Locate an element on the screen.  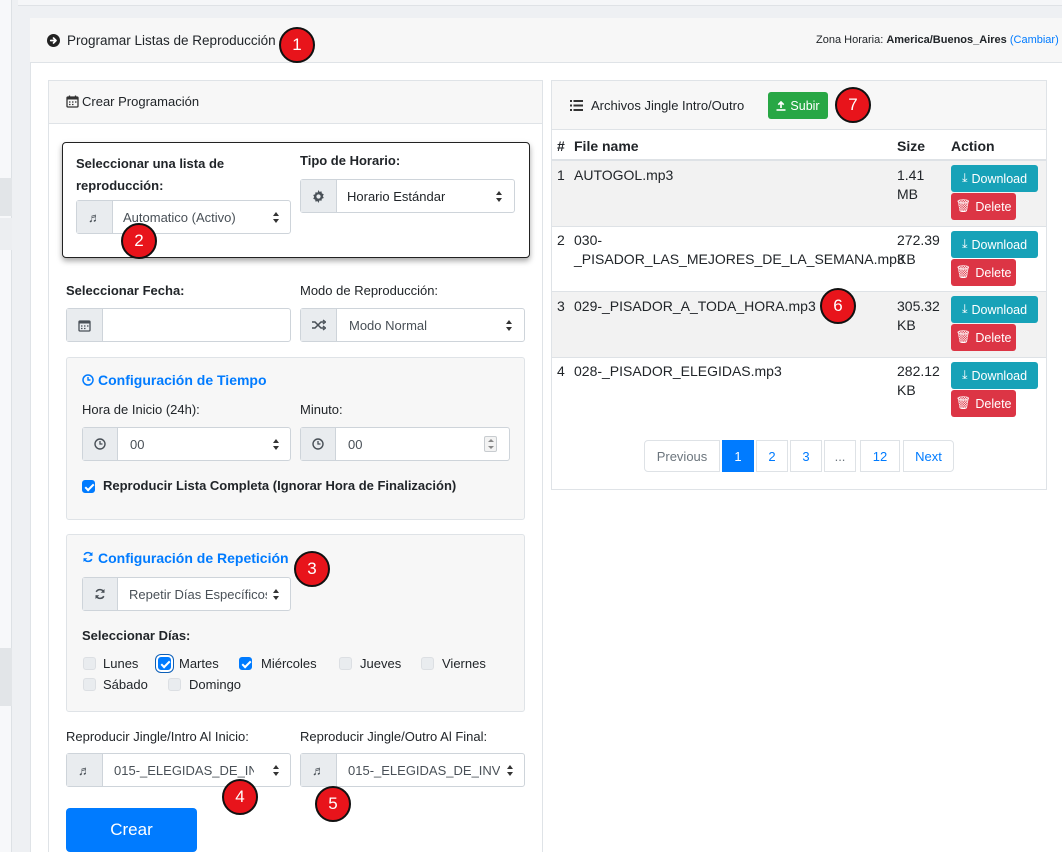
day-checkbox-domingo is located at coordinates (174, 684).